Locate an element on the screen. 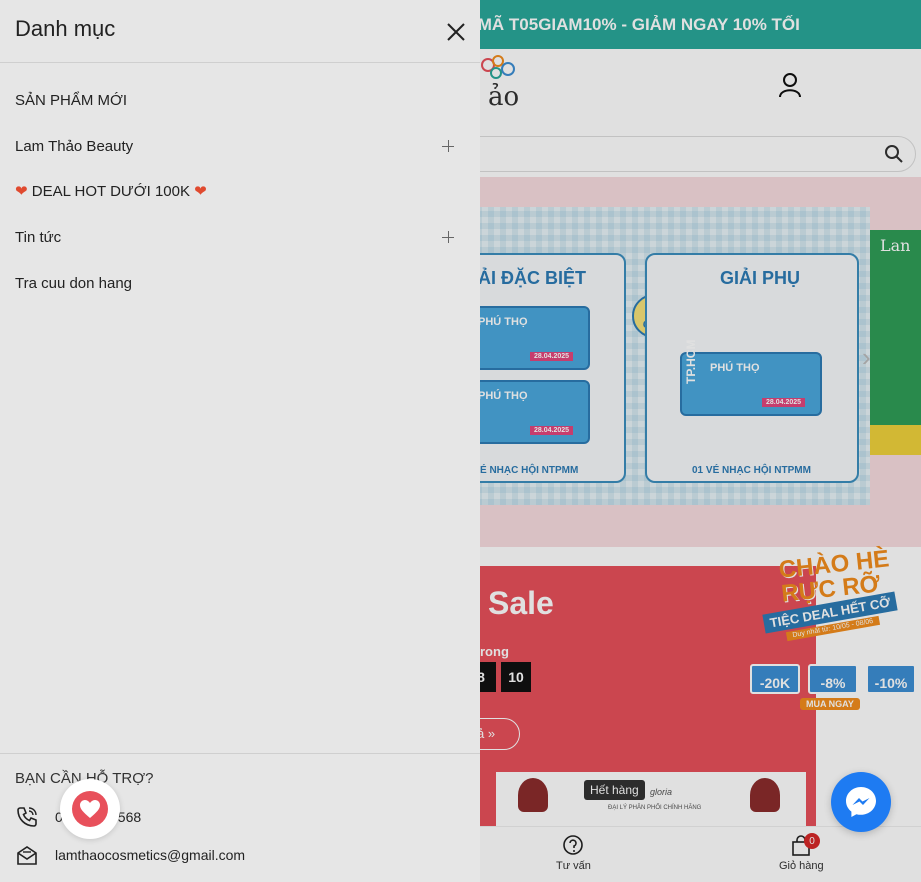 The image size is (921, 882). phone-icon is located at coordinates (27, 817).